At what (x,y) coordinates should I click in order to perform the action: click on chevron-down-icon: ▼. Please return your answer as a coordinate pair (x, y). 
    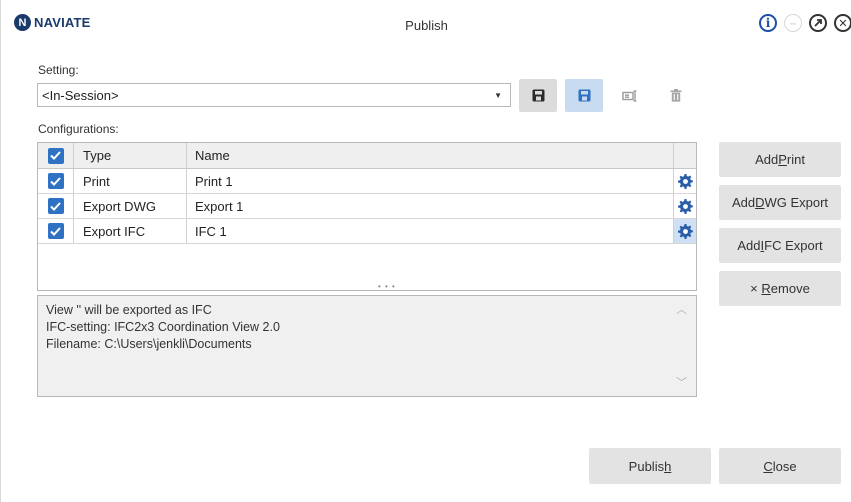
    Looking at the image, I should click on (498, 95).